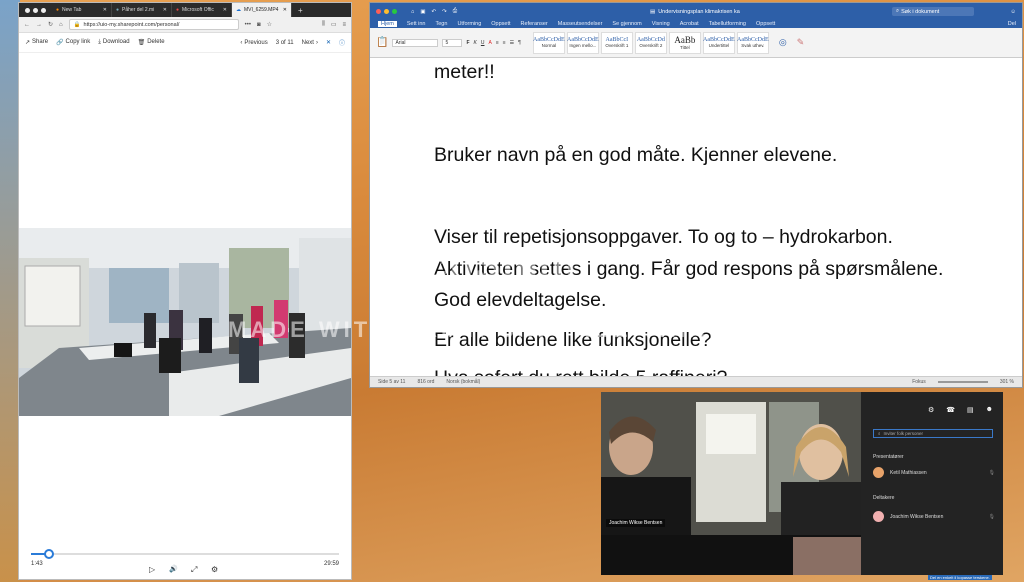 The width and height of the screenshot is (1024, 582). I want to click on dictate-icon: ✎, so click(801, 42).